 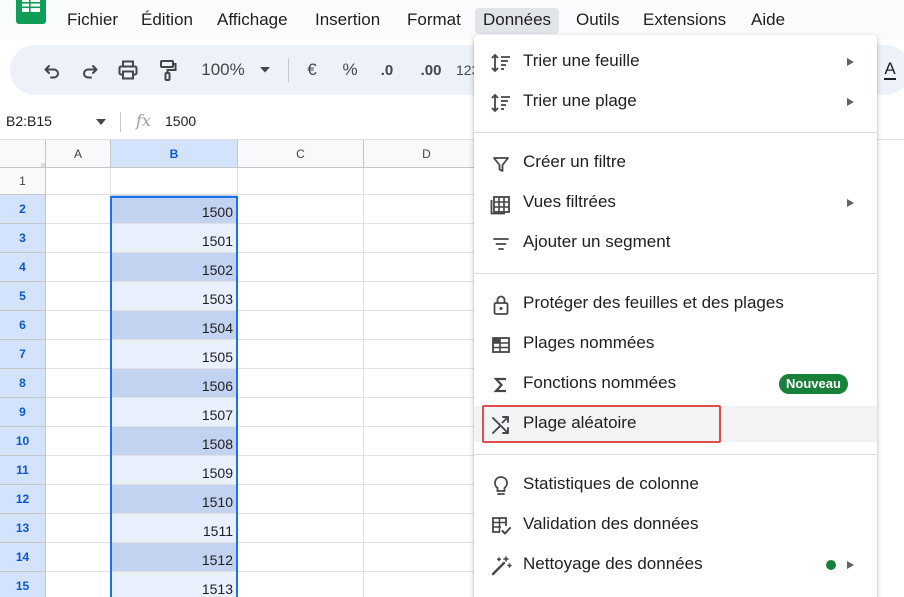 I want to click on row-header-1: 1, so click(x=23, y=181).